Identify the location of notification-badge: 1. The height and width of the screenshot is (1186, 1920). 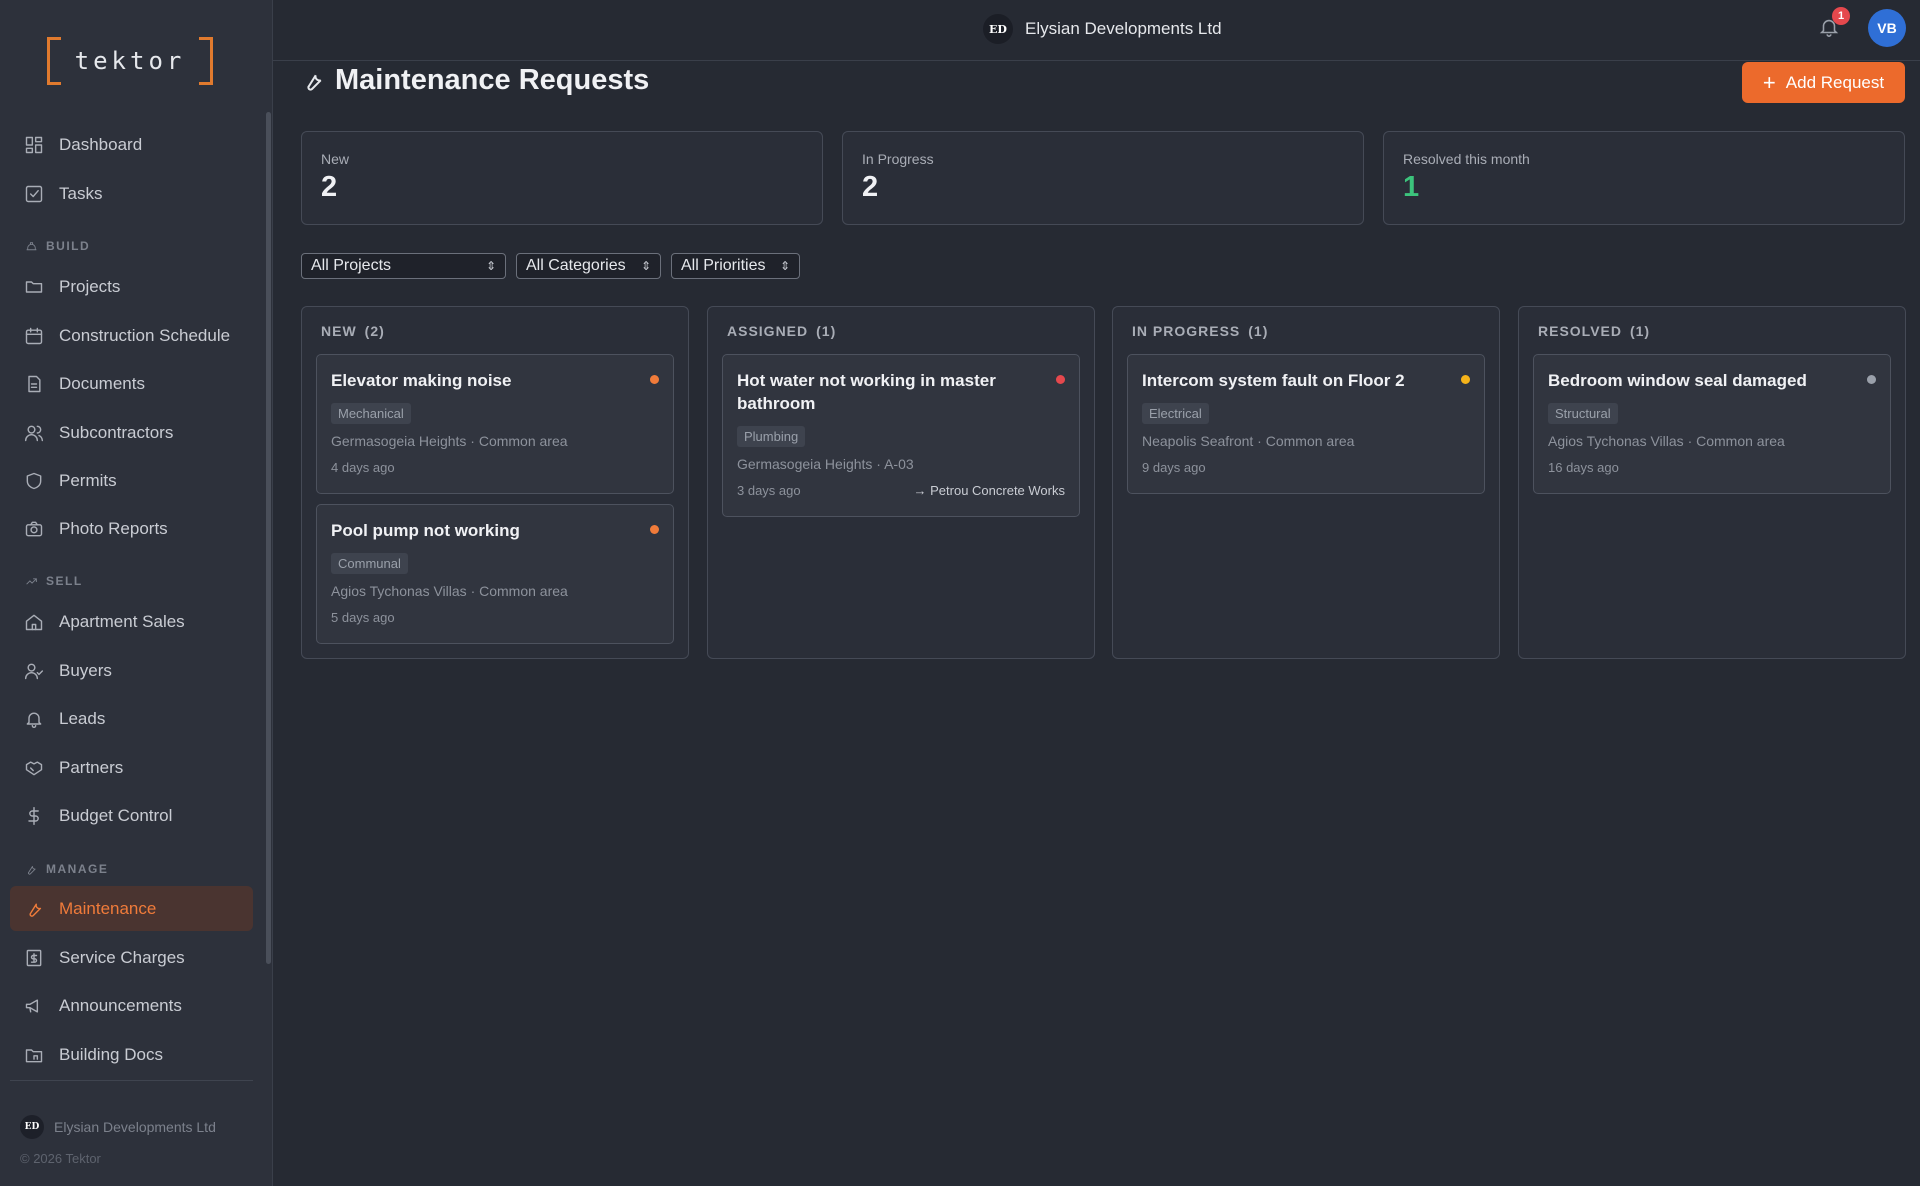
(1841, 16).